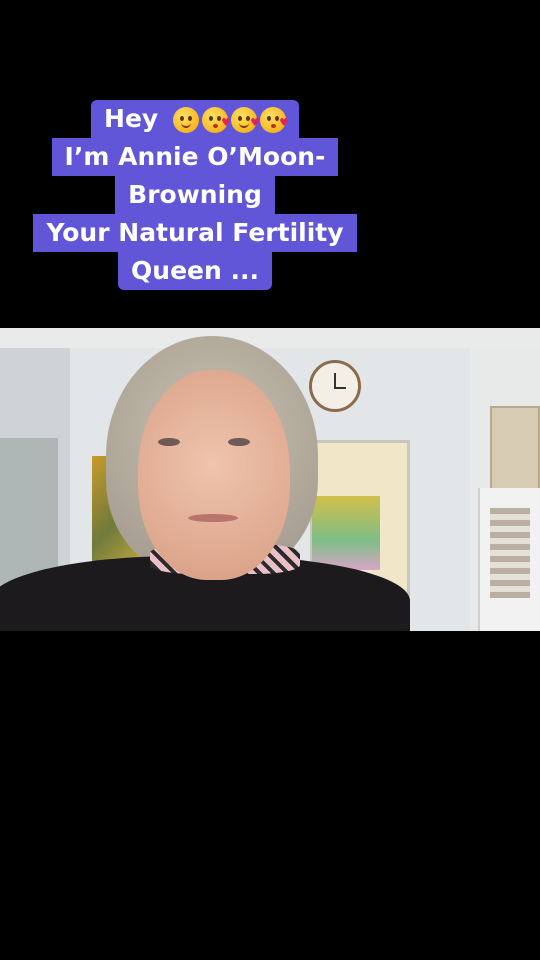  I want to click on person-mouth, so click(213, 518).